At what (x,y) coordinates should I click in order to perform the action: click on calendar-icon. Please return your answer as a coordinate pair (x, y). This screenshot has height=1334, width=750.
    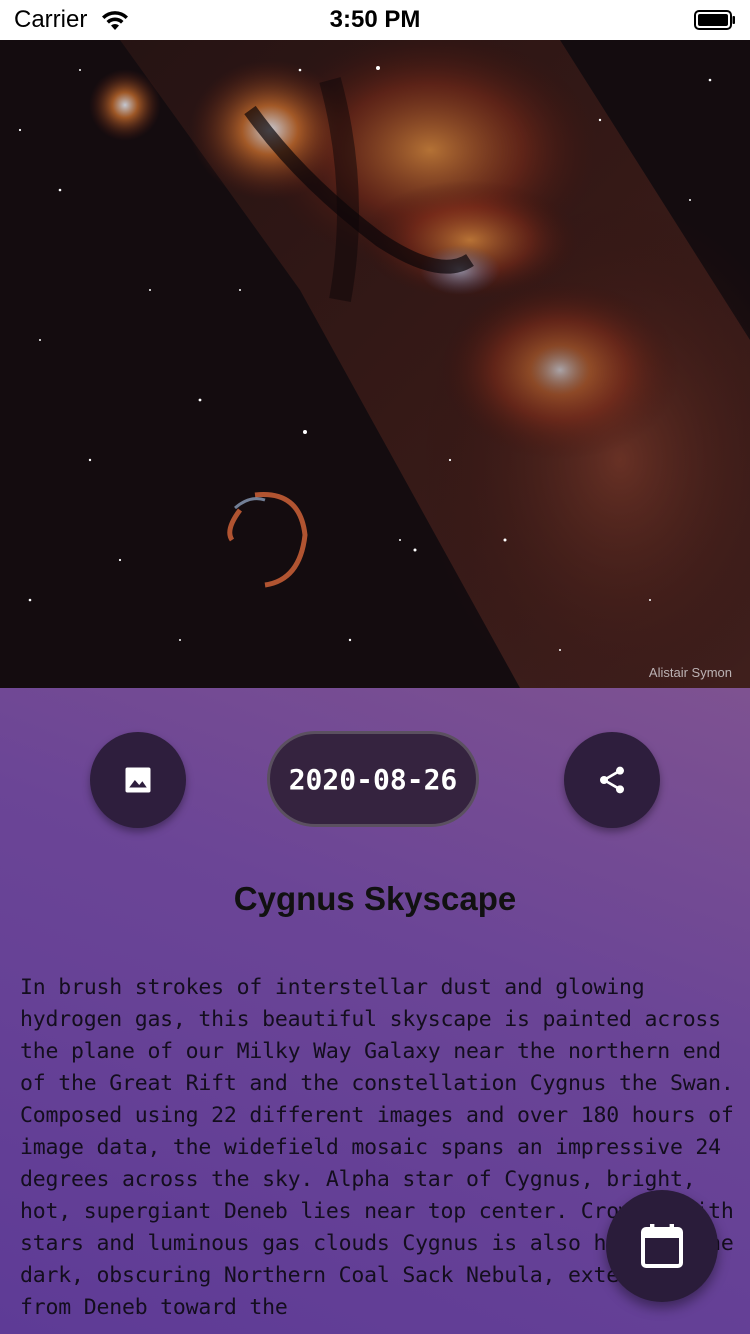
    Looking at the image, I should click on (662, 1246).